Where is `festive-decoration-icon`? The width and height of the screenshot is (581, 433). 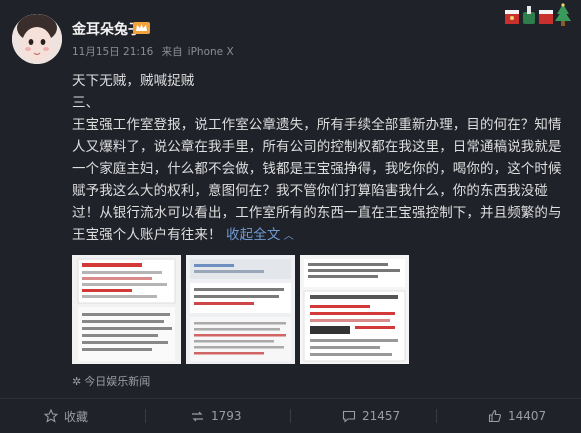
festive-decoration-icon is located at coordinates (538, 14).